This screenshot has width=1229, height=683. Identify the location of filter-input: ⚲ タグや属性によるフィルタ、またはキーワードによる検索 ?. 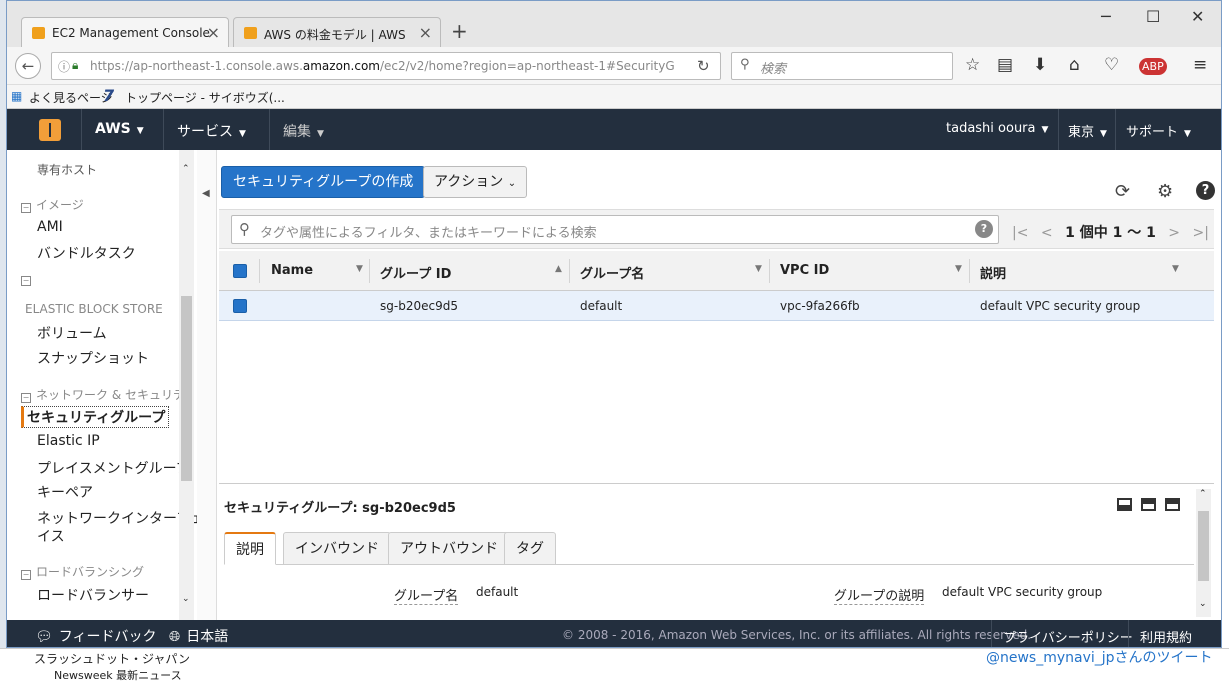
(615, 229).